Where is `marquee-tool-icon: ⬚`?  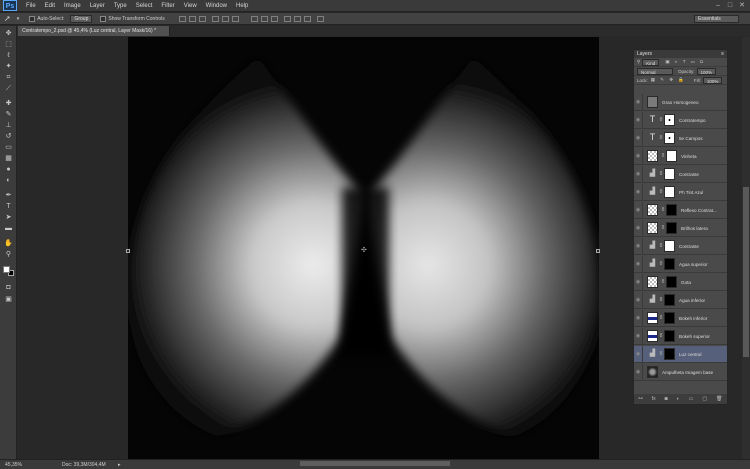 marquee-tool-icon: ⬚ is located at coordinates (8, 45).